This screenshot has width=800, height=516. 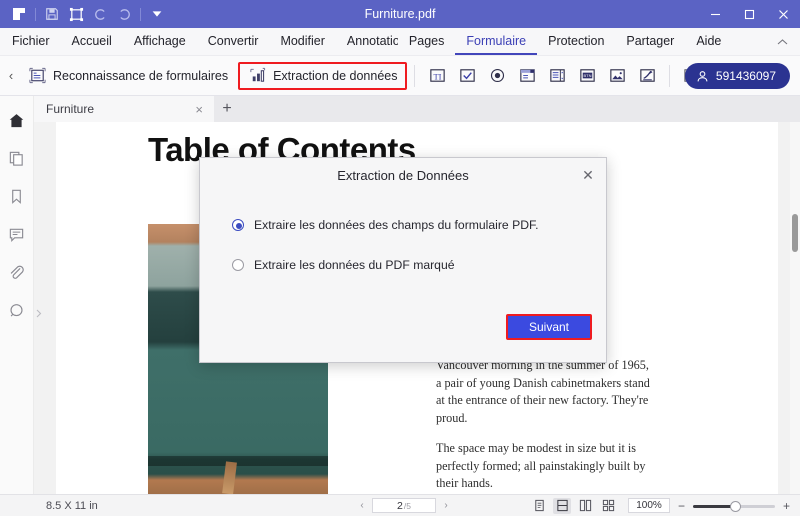 I want to click on page-size-label: 8.5 X 11 in, so click(x=72, y=505).